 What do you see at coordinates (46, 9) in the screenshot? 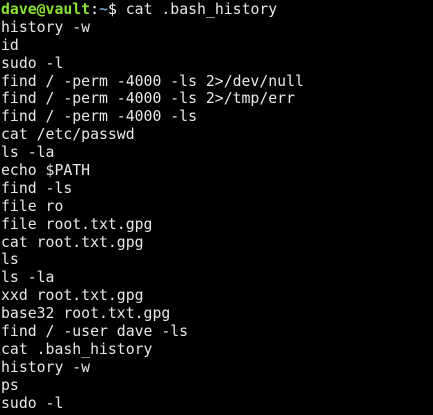
I see `prompt-user-host: dave@vault` at bounding box center [46, 9].